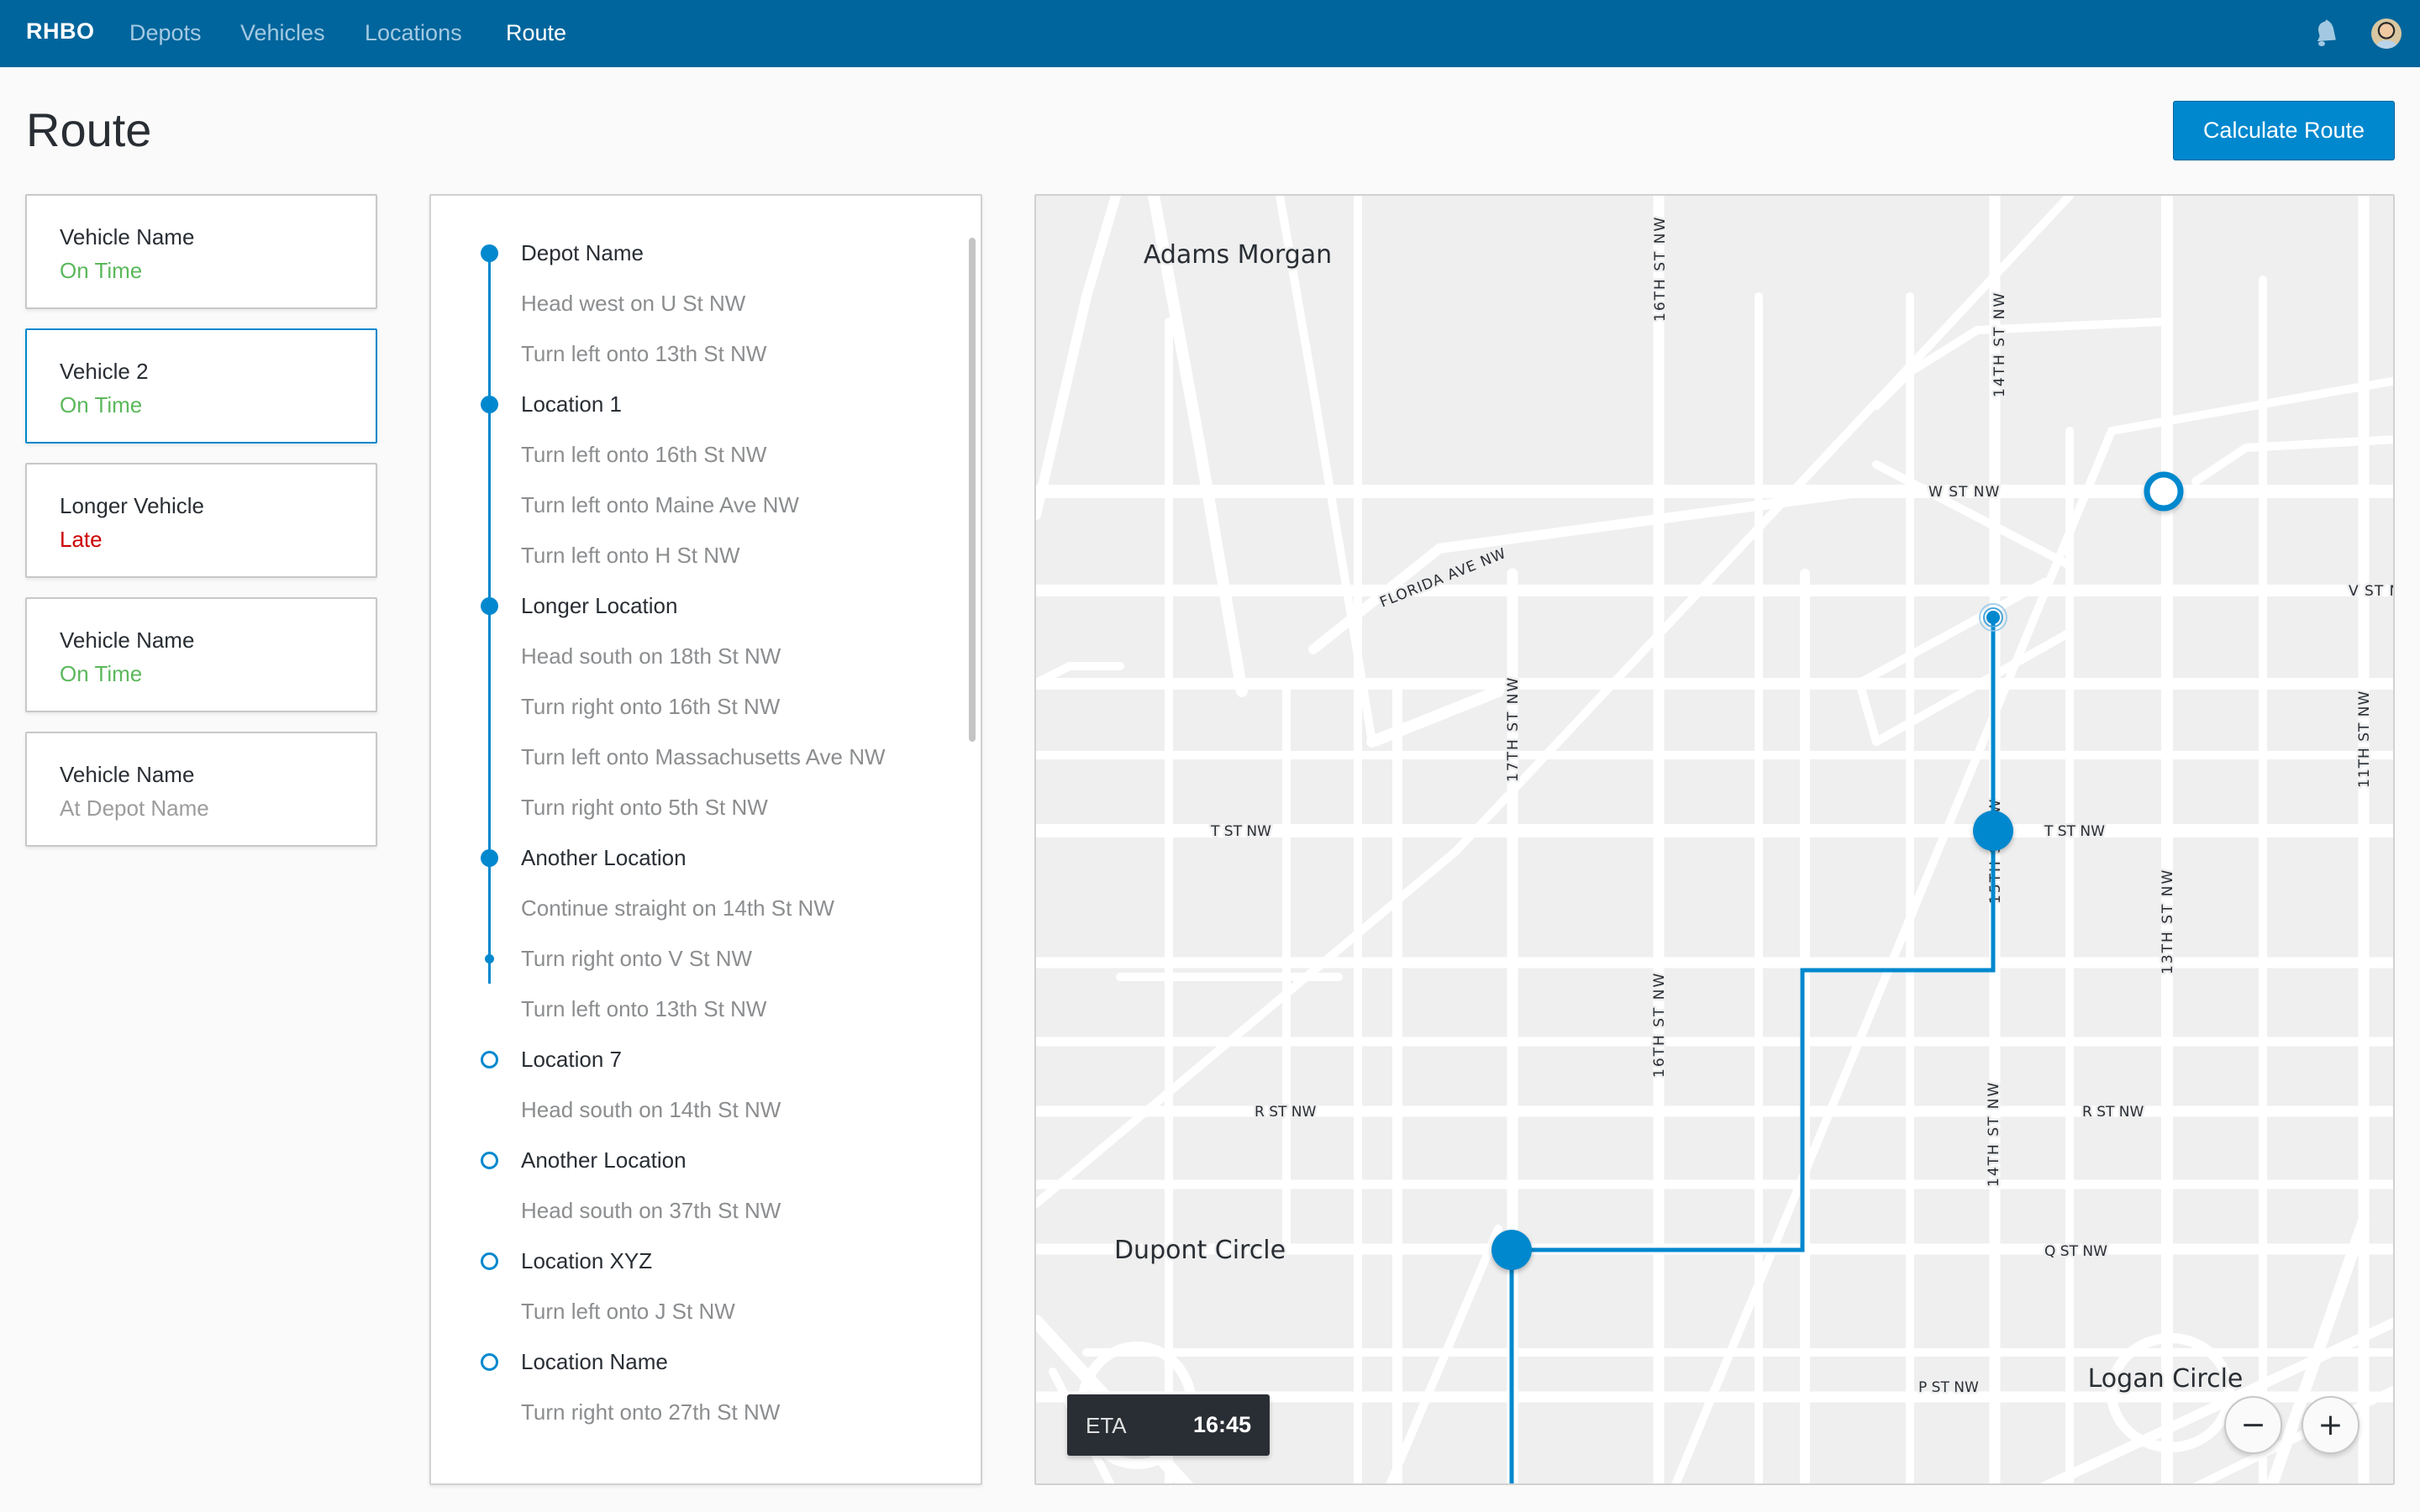 The width and height of the screenshot is (2420, 1512). What do you see at coordinates (628, 1311) in the screenshot?
I see `step-text: Turn left onto J St NW` at bounding box center [628, 1311].